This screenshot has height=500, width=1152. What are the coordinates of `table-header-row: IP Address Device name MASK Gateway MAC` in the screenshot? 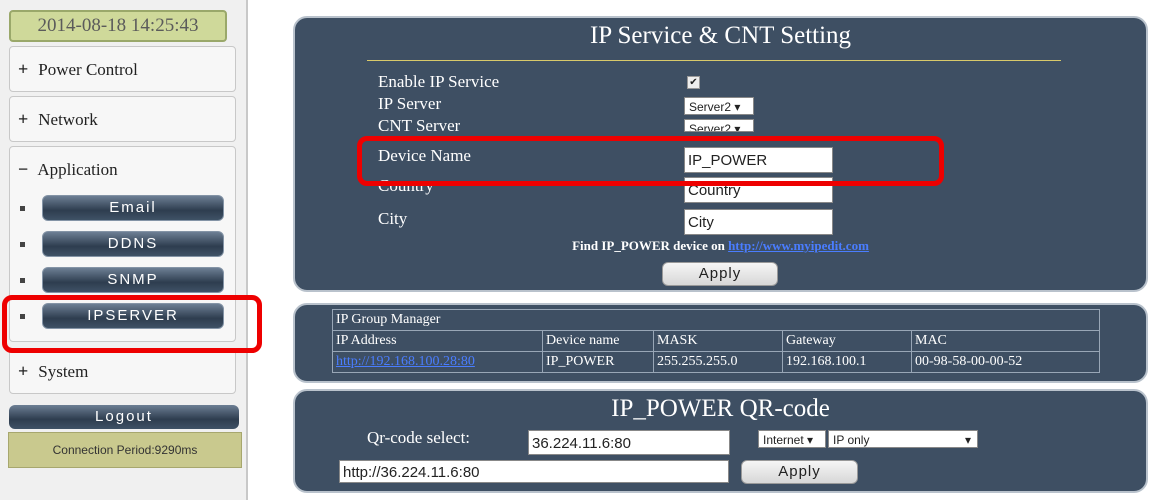 It's located at (716, 341).